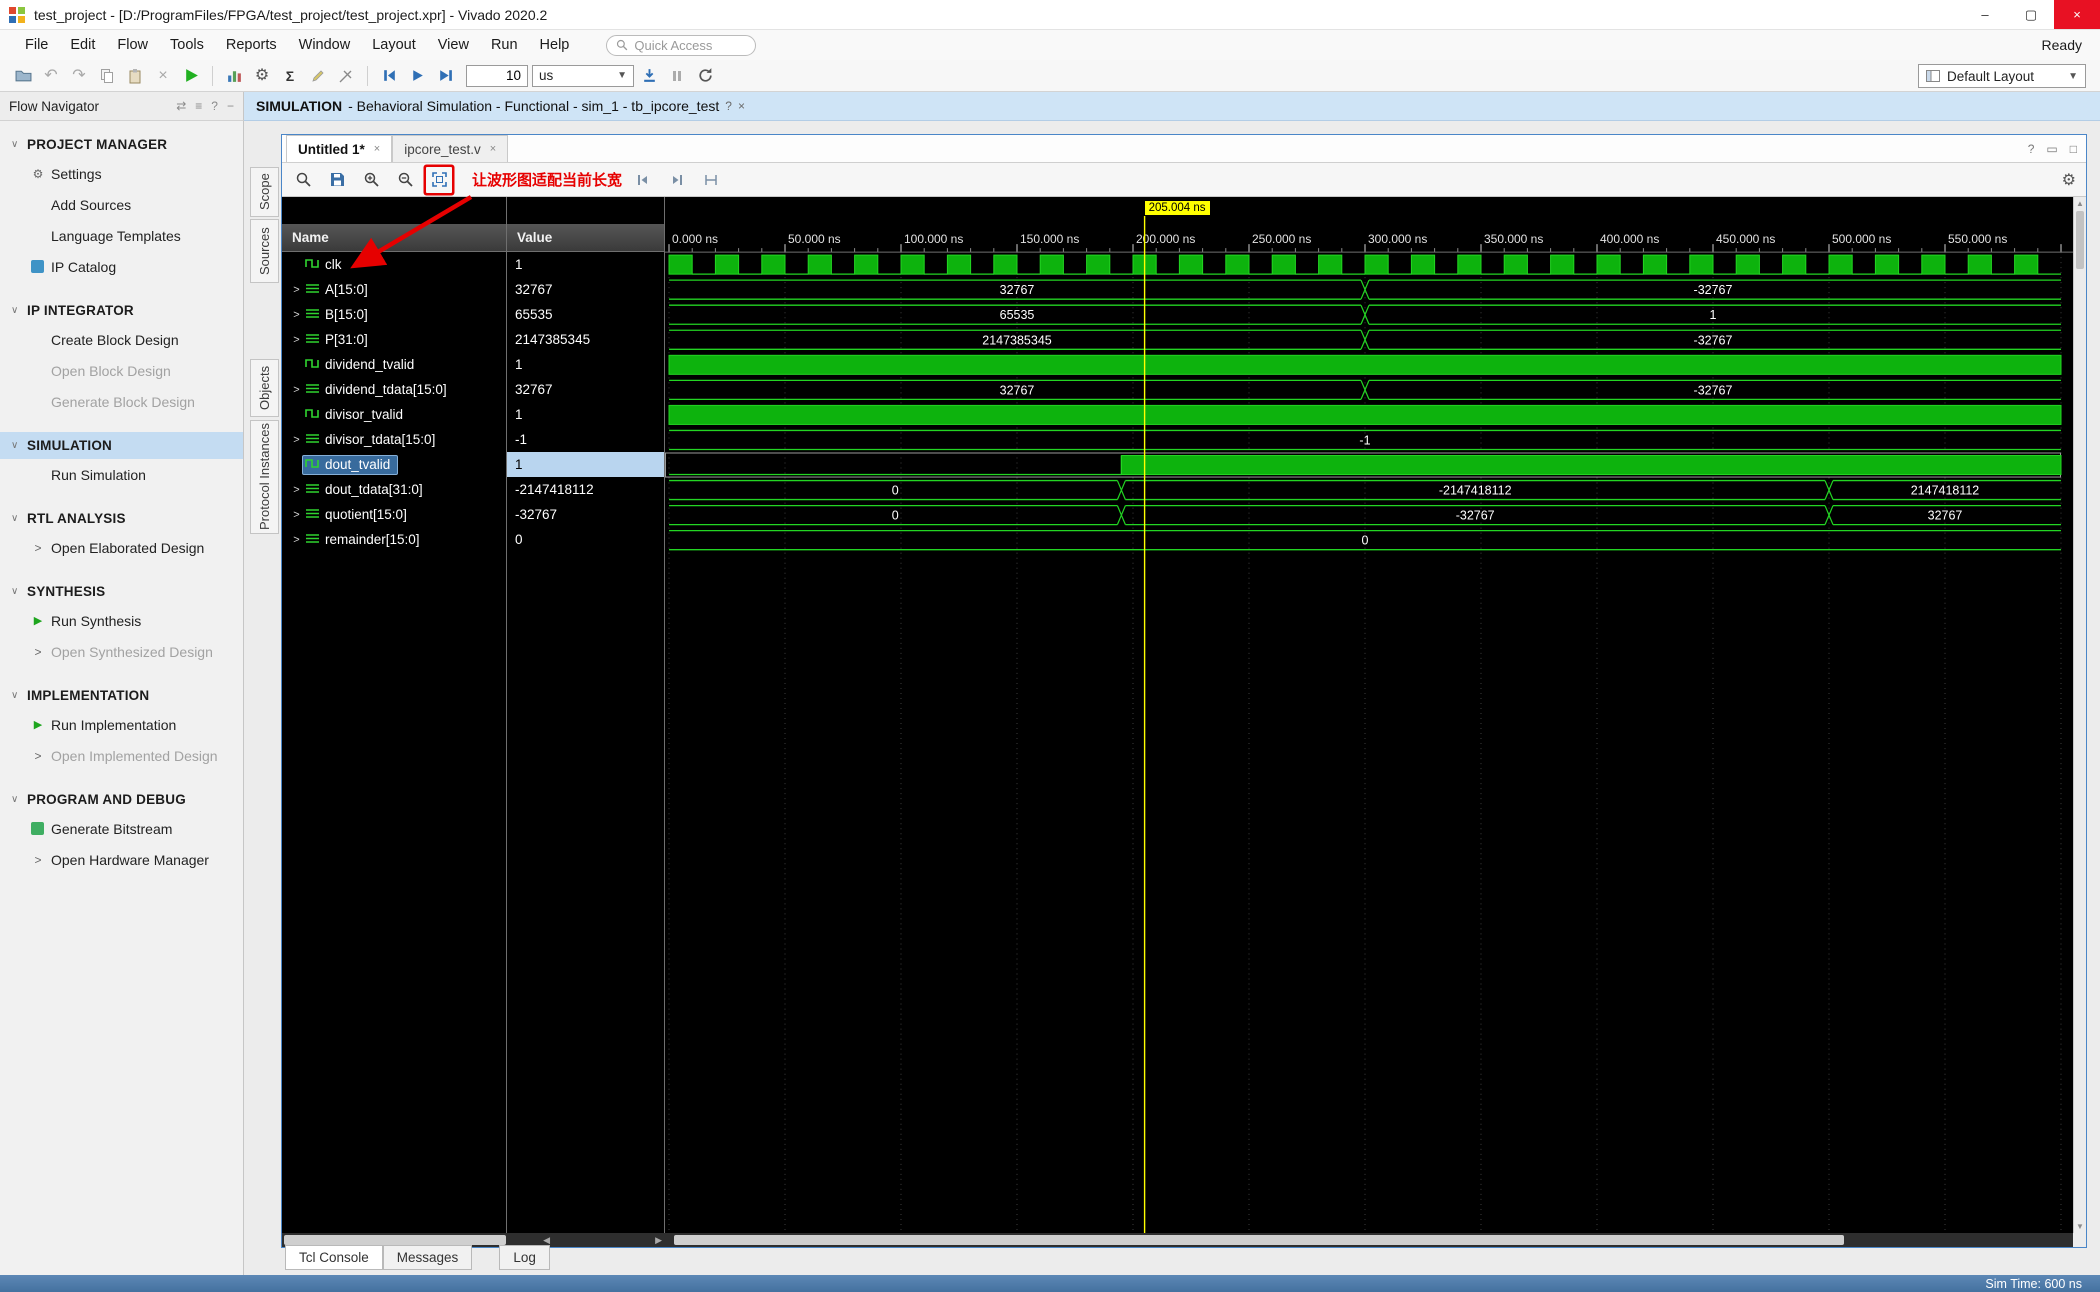 The height and width of the screenshot is (1292, 2100). Describe the element at coordinates (121, 144) in the screenshot. I see `flow-section-header-project-manager: ∨ PROJECT MANAGER` at that location.